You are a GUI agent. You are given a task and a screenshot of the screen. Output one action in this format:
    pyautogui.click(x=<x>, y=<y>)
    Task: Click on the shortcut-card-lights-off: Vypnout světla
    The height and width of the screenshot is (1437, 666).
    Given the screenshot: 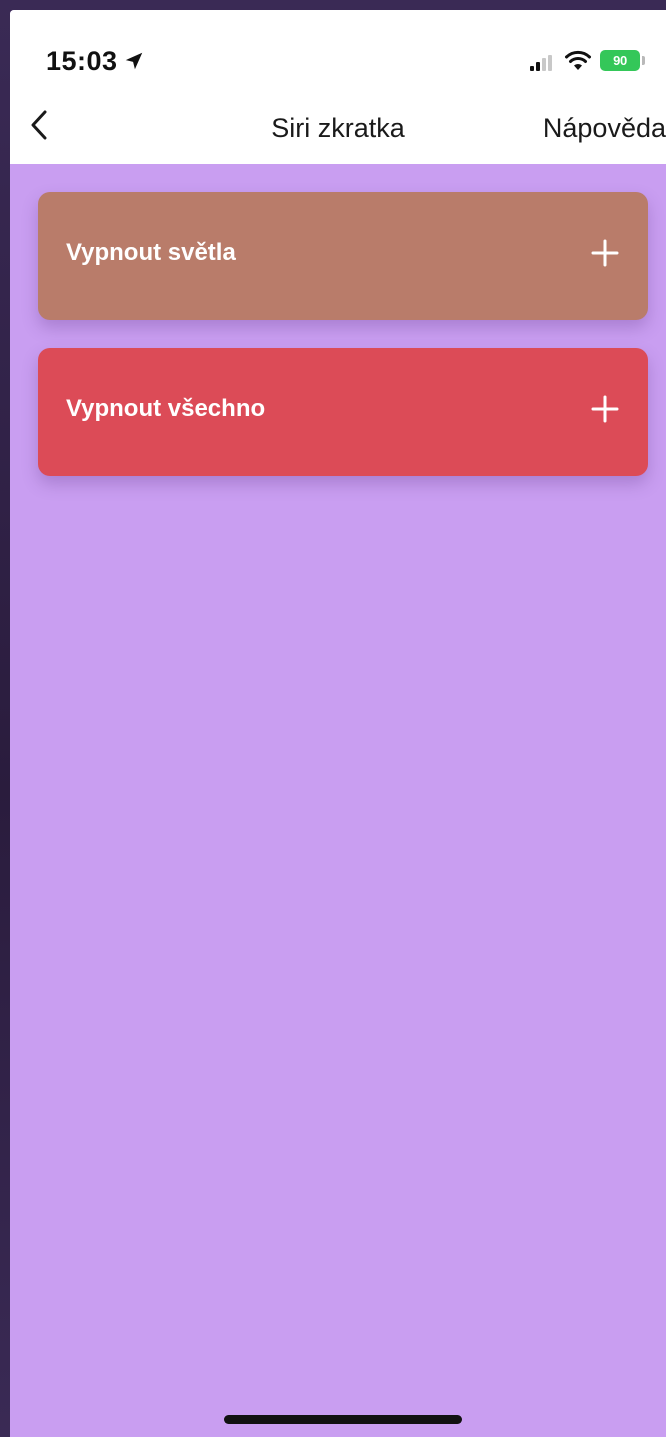 What is the action you would take?
    pyautogui.click(x=343, y=256)
    